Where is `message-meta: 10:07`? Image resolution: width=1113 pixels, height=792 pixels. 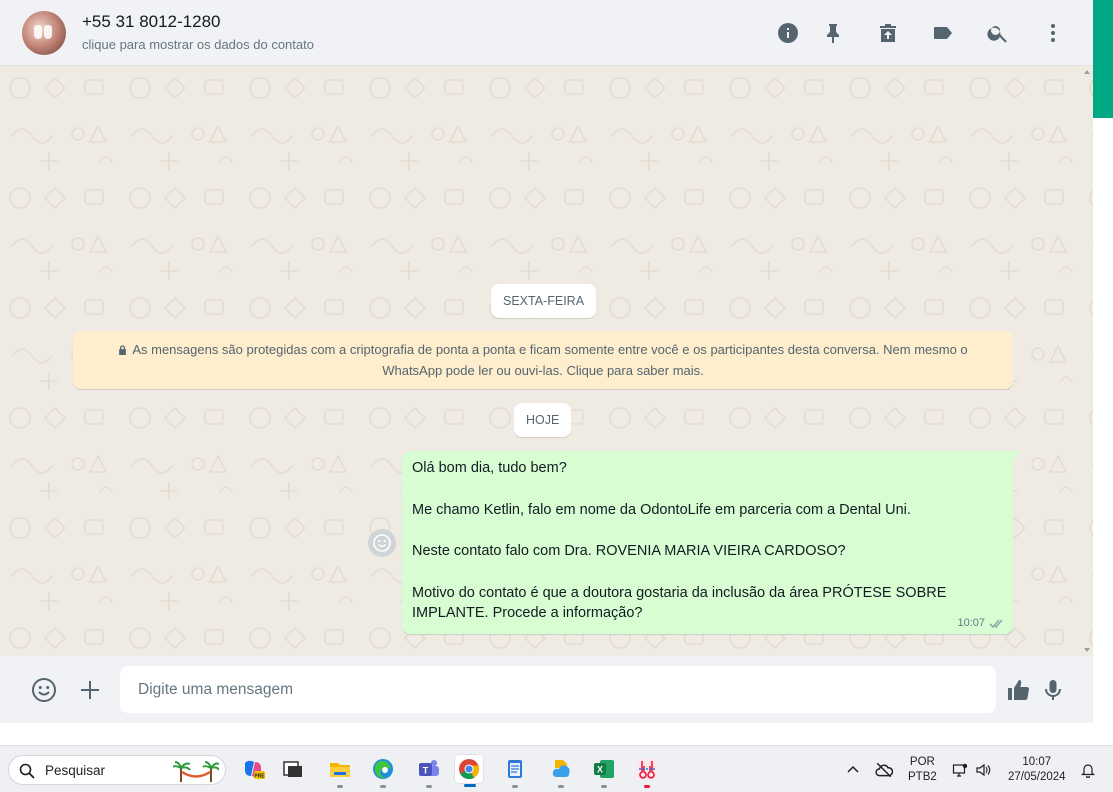 message-meta: 10:07 is located at coordinates (981, 623).